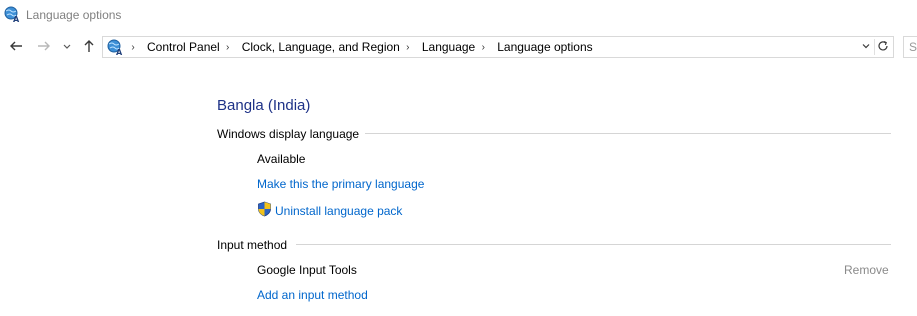 This screenshot has width=917, height=316. I want to click on arrow-left-icon, so click(16, 47).